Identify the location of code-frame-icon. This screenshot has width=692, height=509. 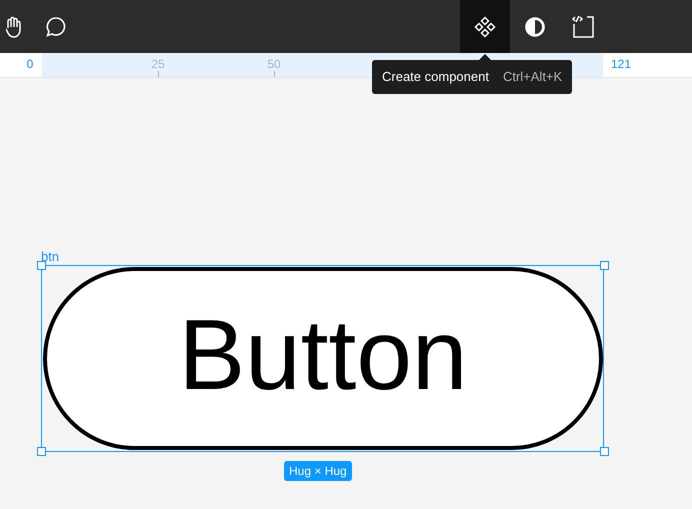
(583, 26).